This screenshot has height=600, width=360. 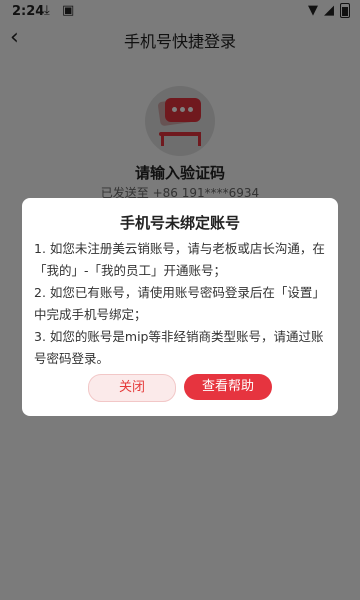 What do you see at coordinates (228, 387) in the screenshot?
I see `view-help-button: 查看帮助` at bounding box center [228, 387].